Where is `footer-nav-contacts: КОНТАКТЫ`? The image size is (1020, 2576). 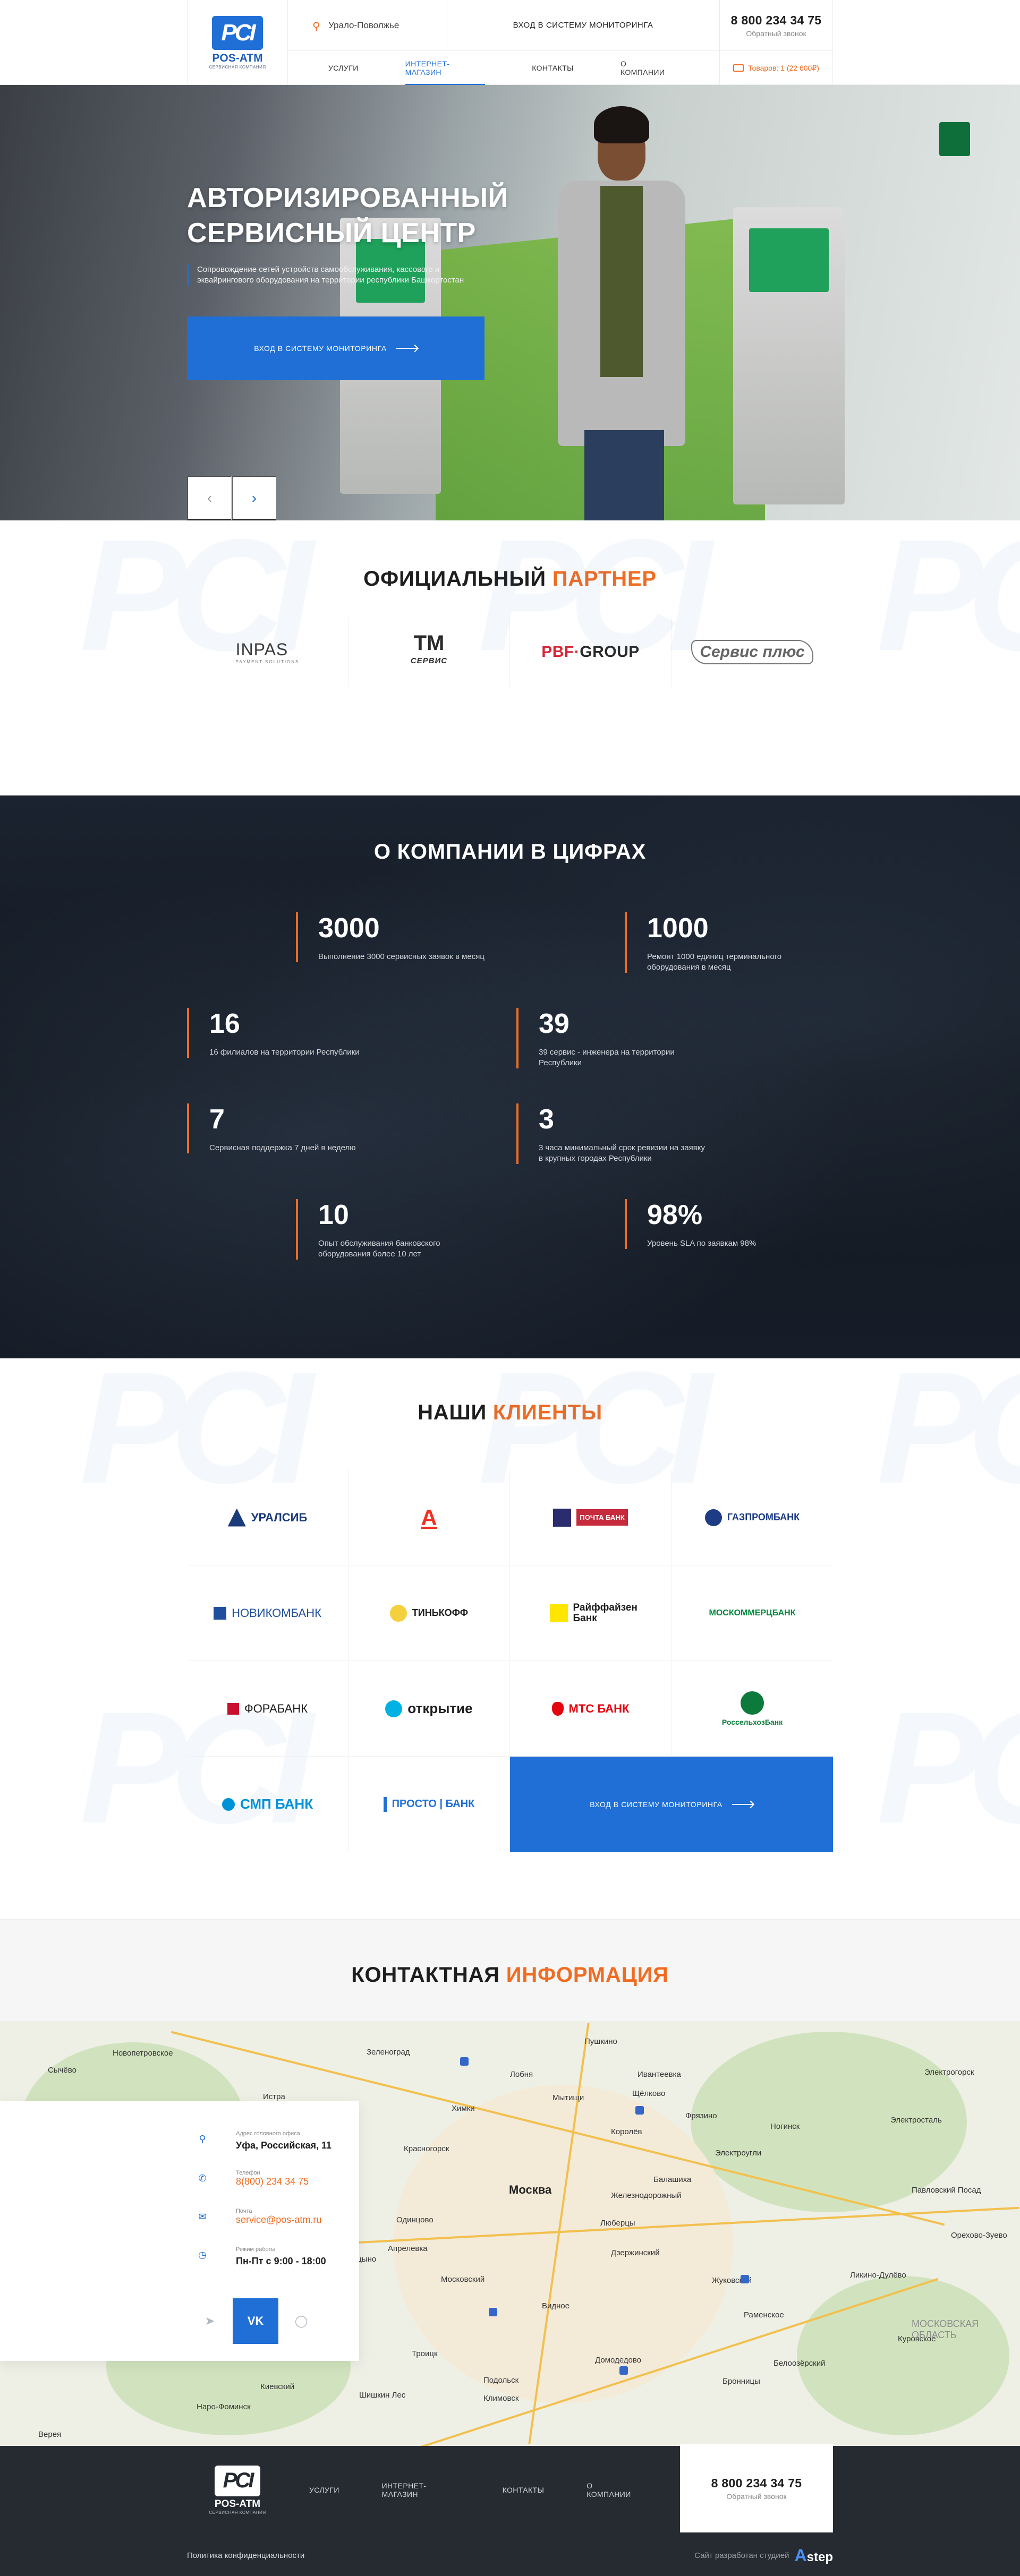 footer-nav-contacts: КОНТАКТЫ is located at coordinates (524, 2490).